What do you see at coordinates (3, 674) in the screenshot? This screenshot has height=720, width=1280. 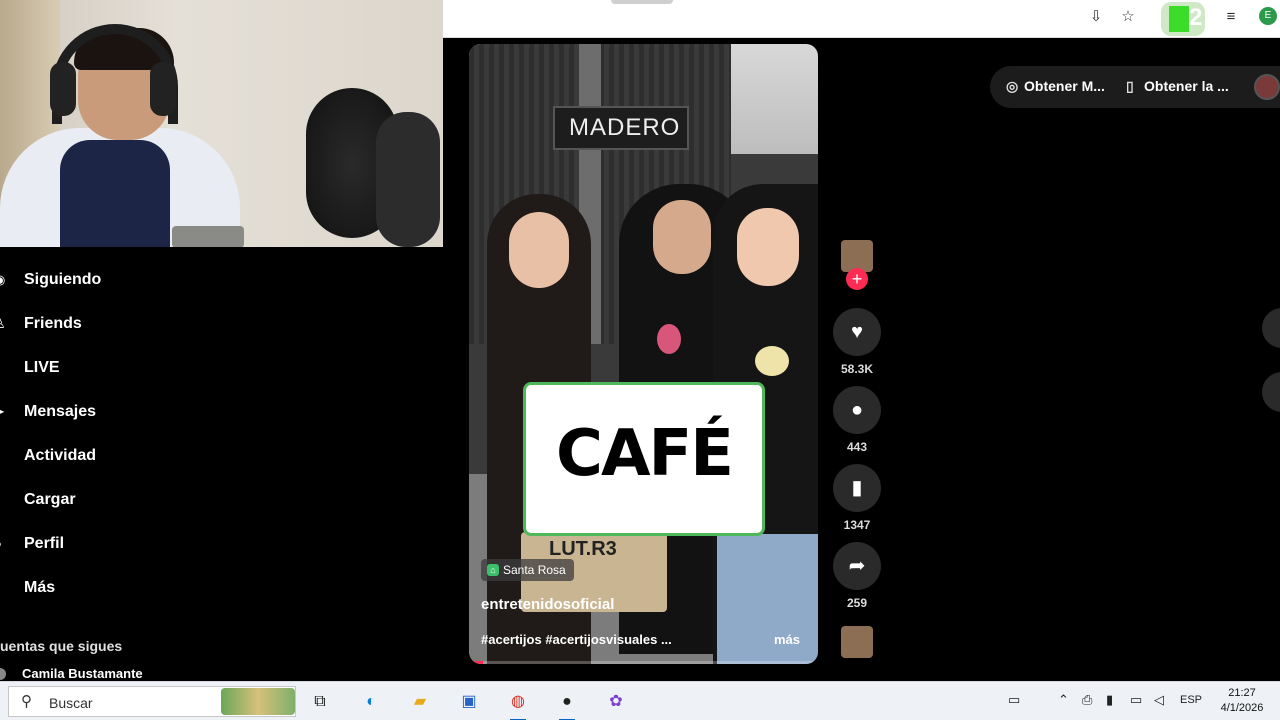 I see `following-user-avatar` at bounding box center [3, 674].